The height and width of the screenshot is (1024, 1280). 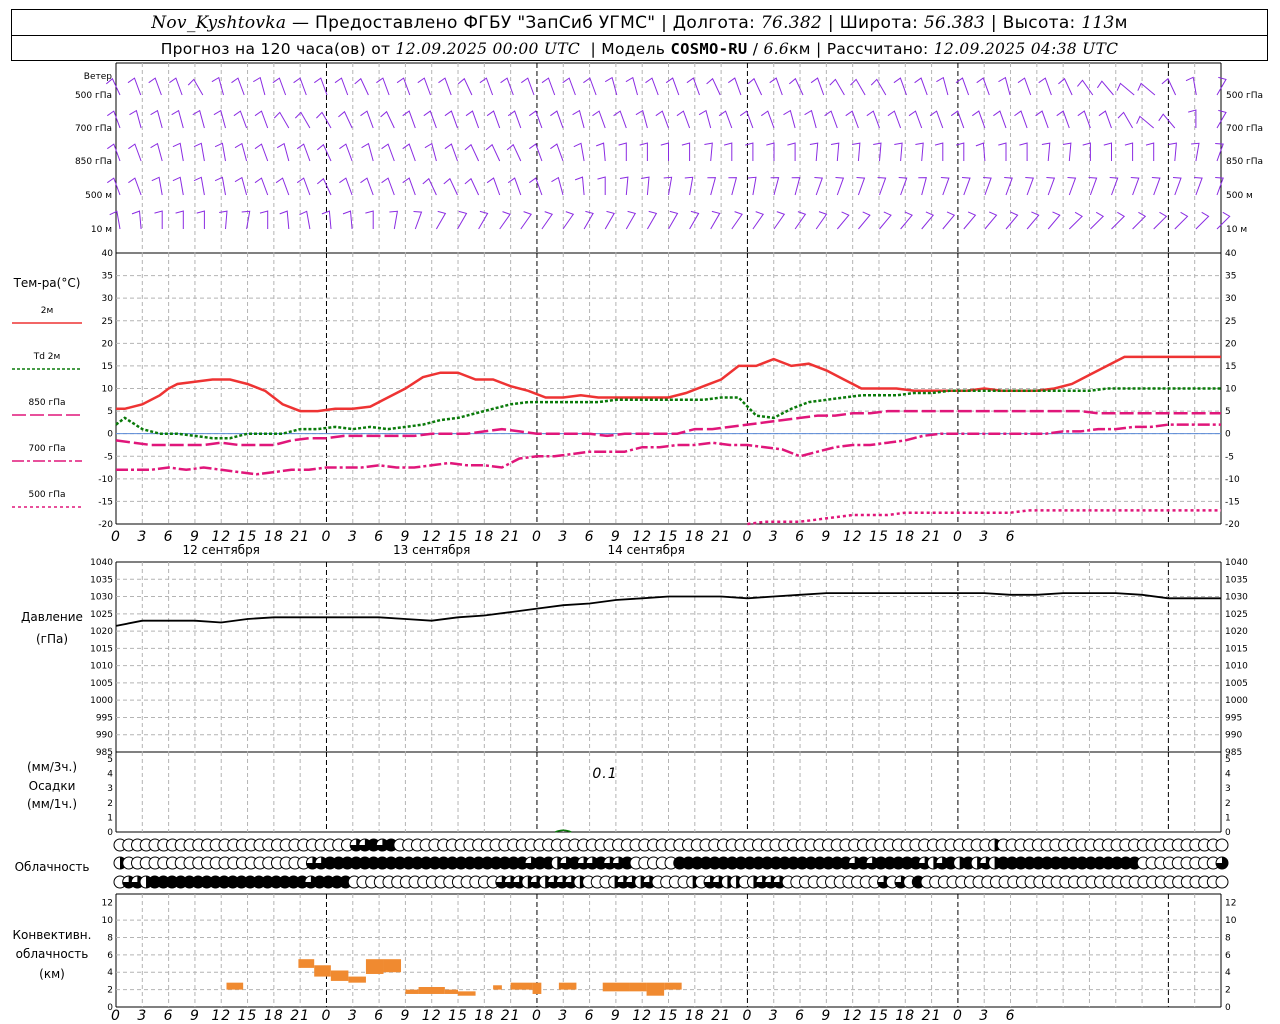 What do you see at coordinates (52, 786) in the screenshot?
I see `precip-axis-label: Осадки` at bounding box center [52, 786].